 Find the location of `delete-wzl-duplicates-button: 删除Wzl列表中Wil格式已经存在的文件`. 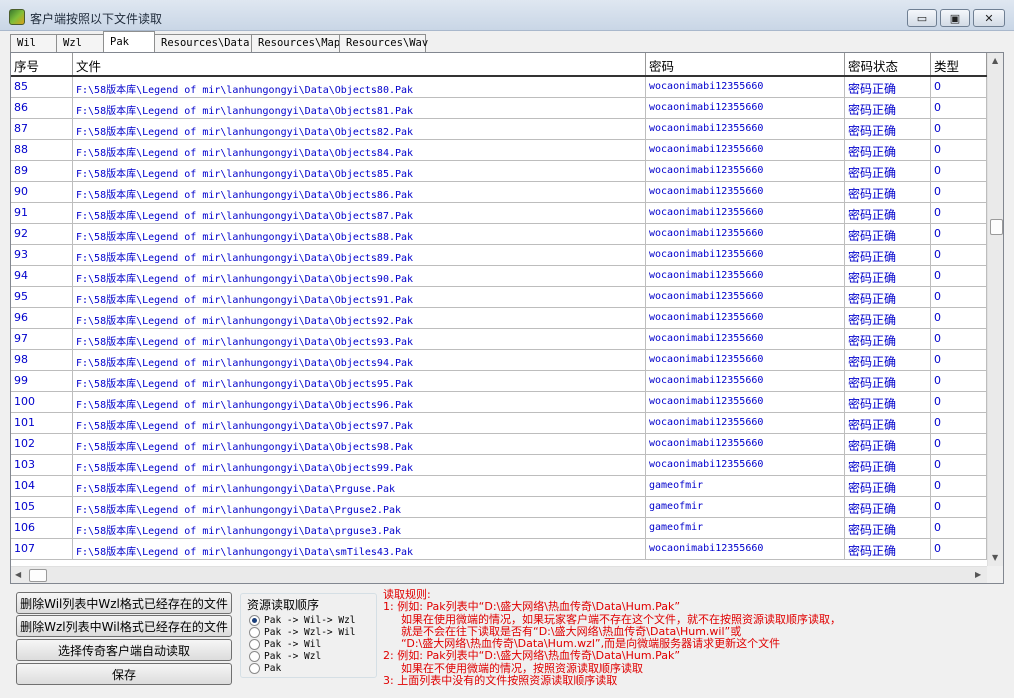

delete-wzl-duplicates-button: 删除Wzl列表中Wil格式已经存在的文件 is located at coordinates (124, 626).